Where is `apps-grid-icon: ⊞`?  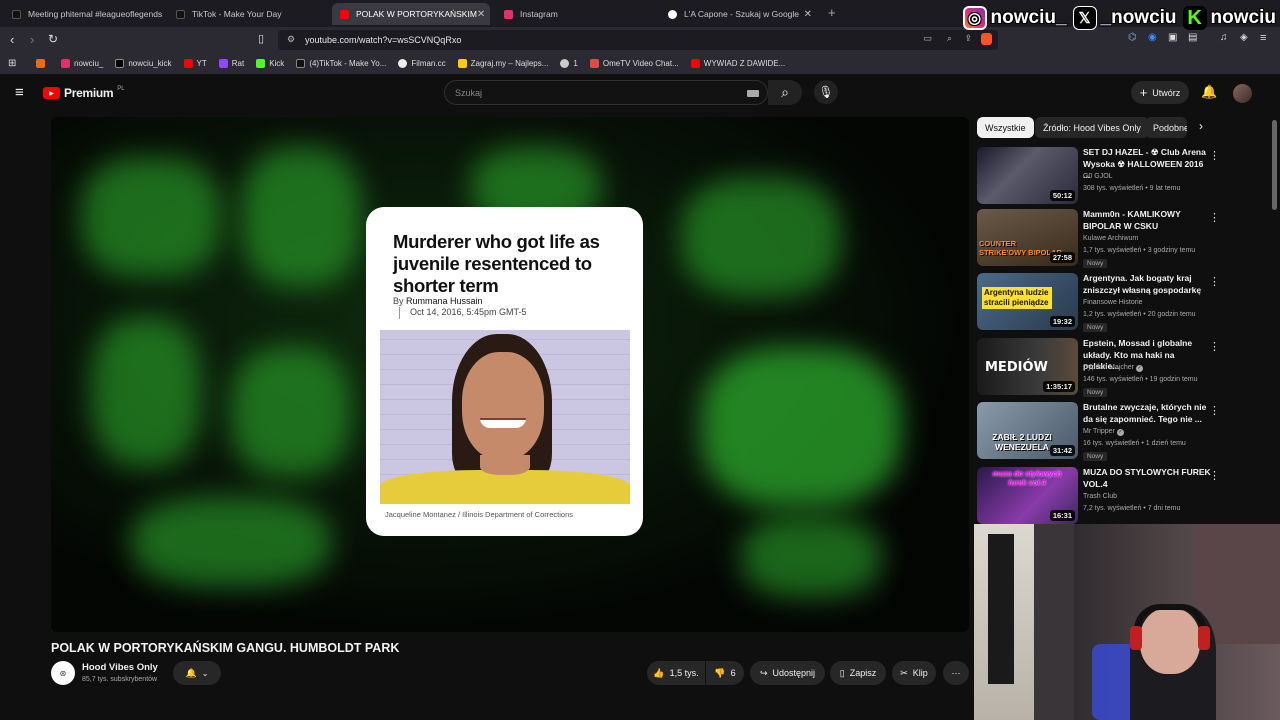 apps-grid-icon: ⊞ is located at coordinates (12, 63).